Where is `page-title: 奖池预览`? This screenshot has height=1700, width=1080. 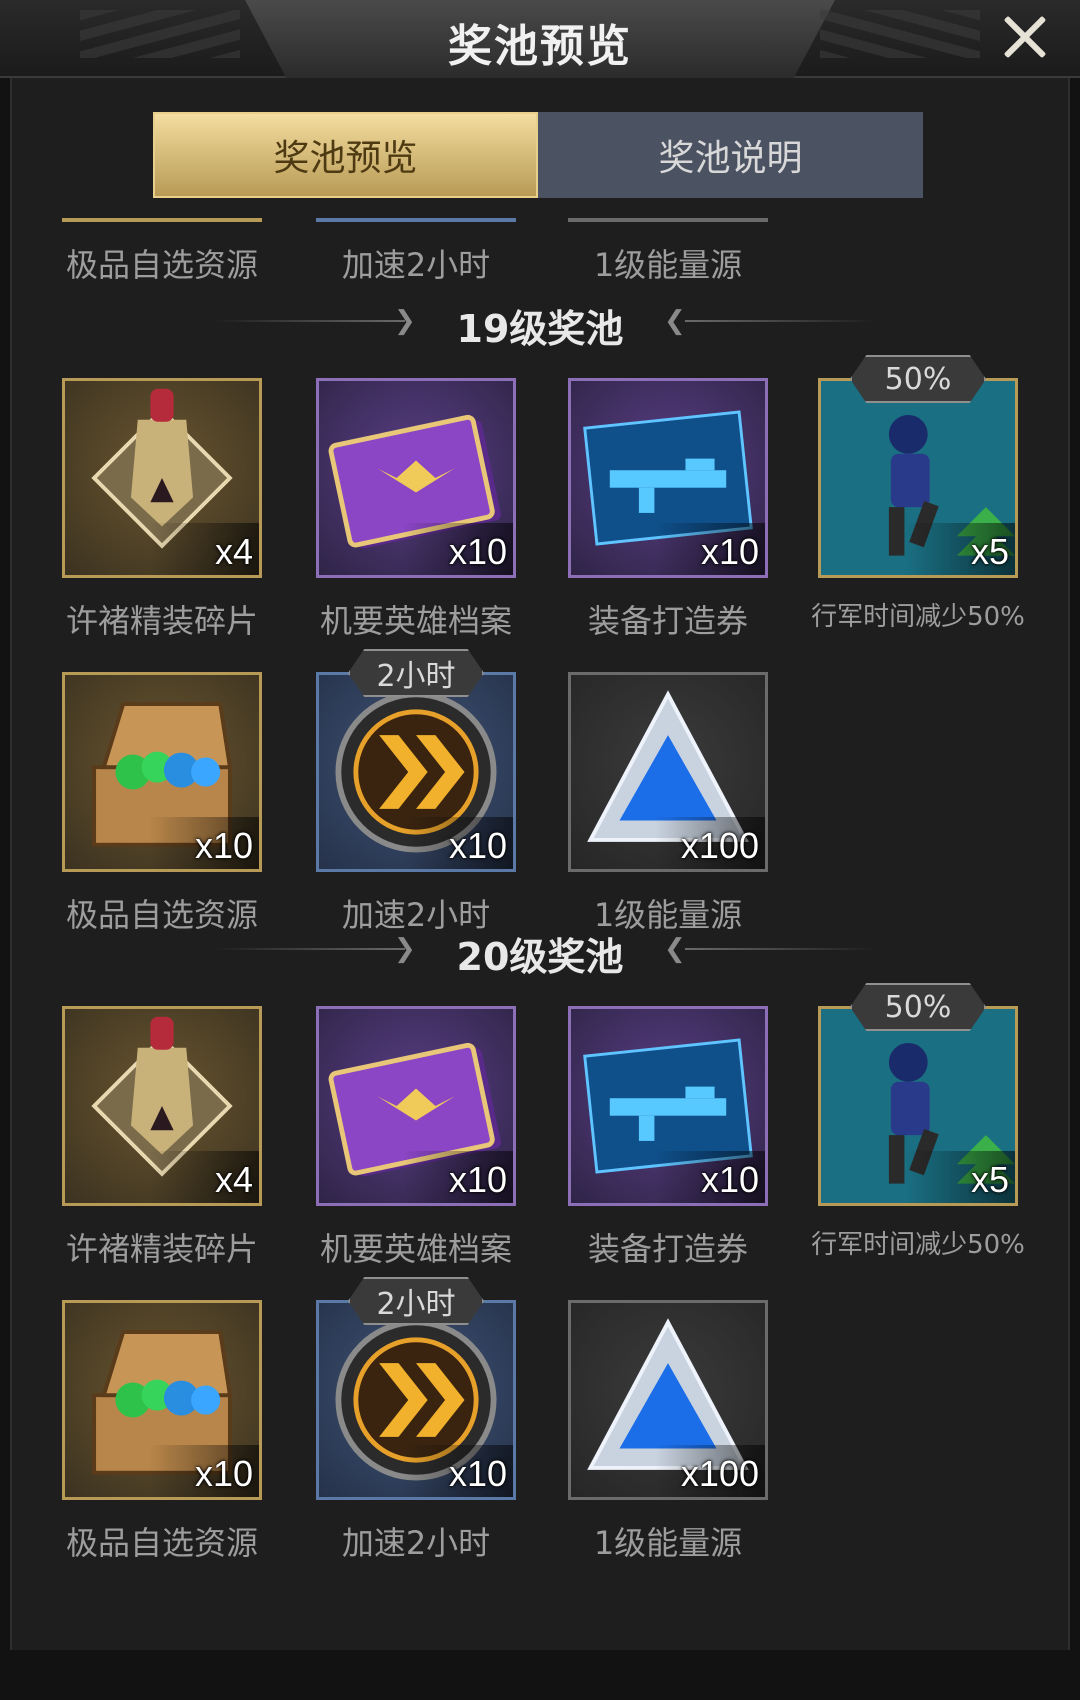
page-title: 奖池预览 is located at coordinates (540, 46).